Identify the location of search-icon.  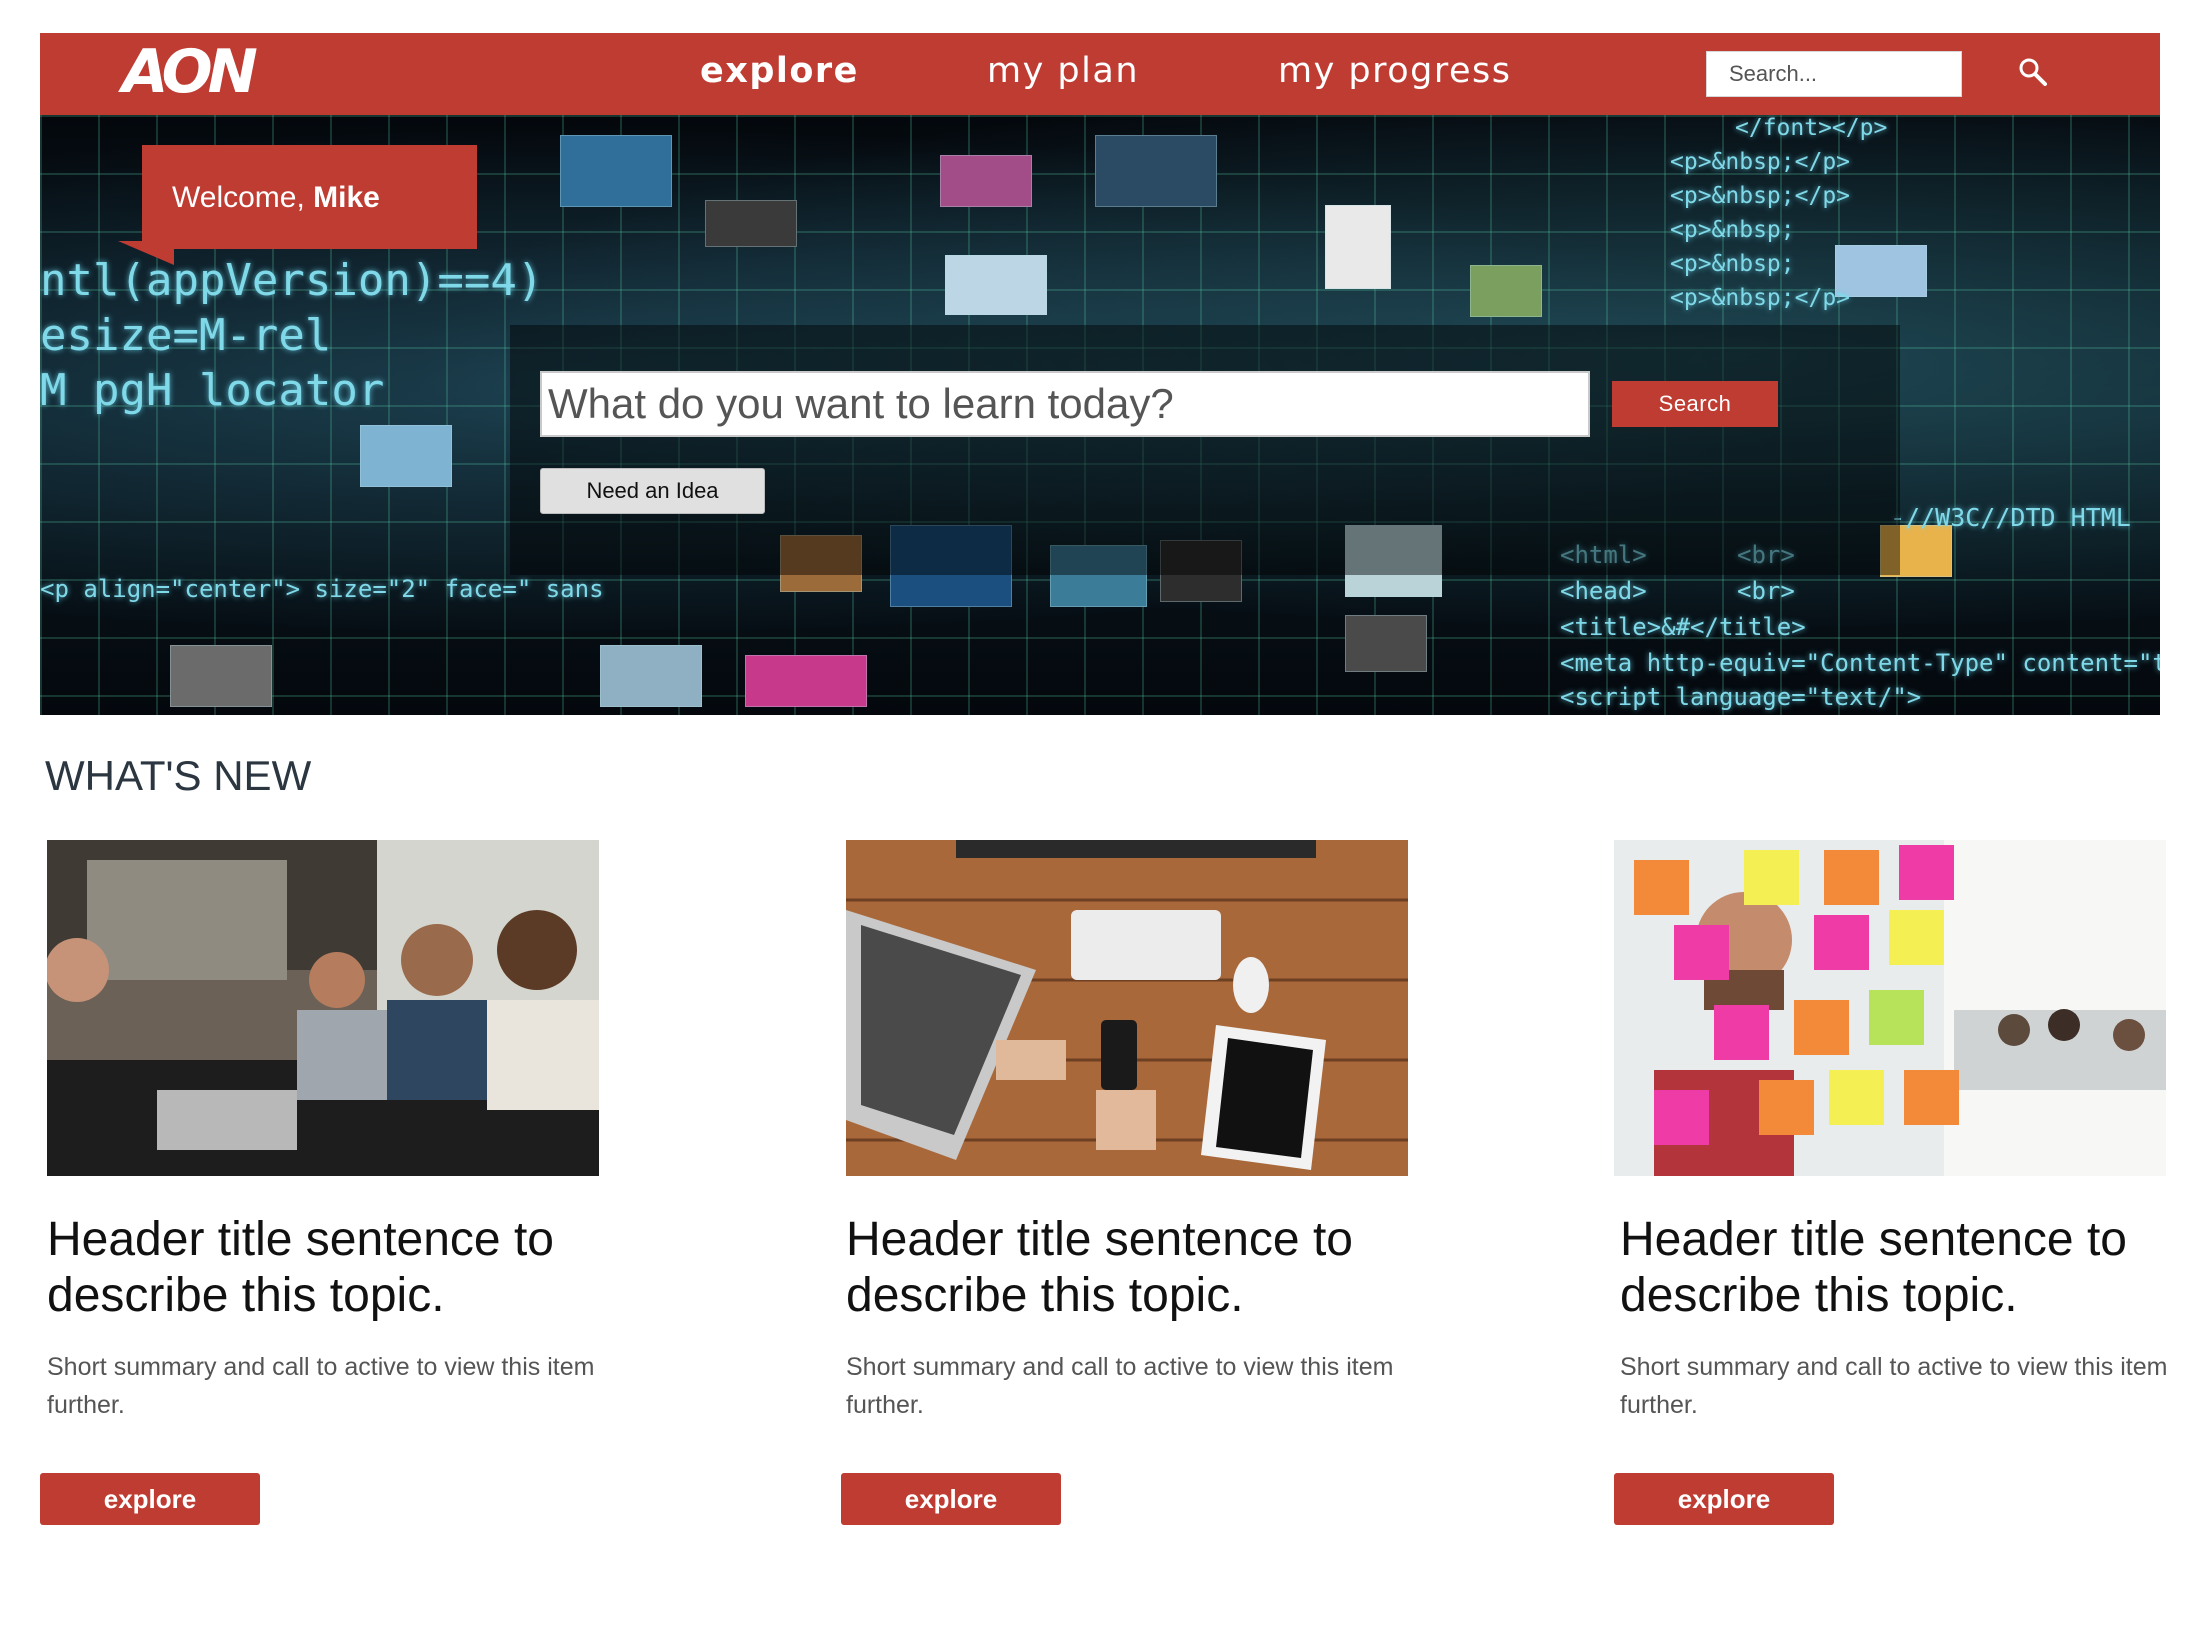
(2034, 73).